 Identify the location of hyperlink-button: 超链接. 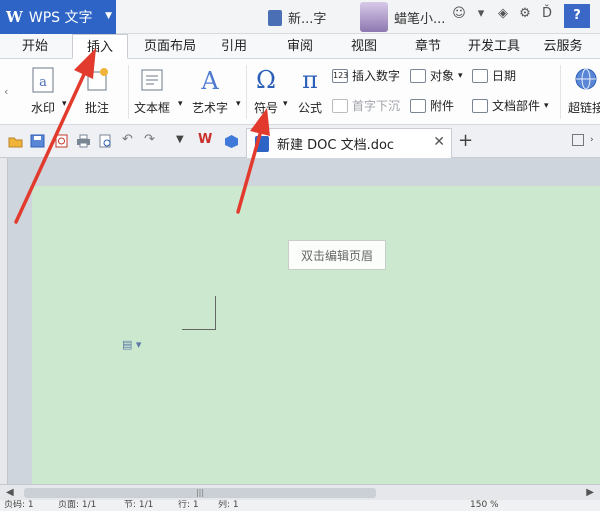
(584, 90).